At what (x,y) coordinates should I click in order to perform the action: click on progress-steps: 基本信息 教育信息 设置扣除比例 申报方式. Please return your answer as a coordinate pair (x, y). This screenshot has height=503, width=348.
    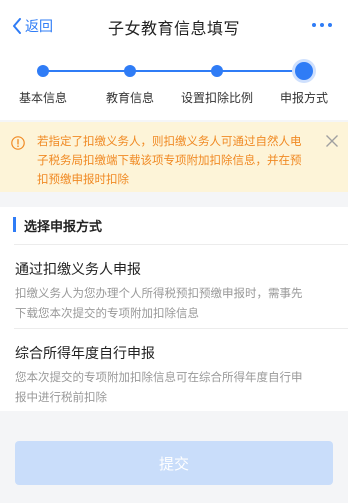
    Looking at the image, I should click on (174, 86).